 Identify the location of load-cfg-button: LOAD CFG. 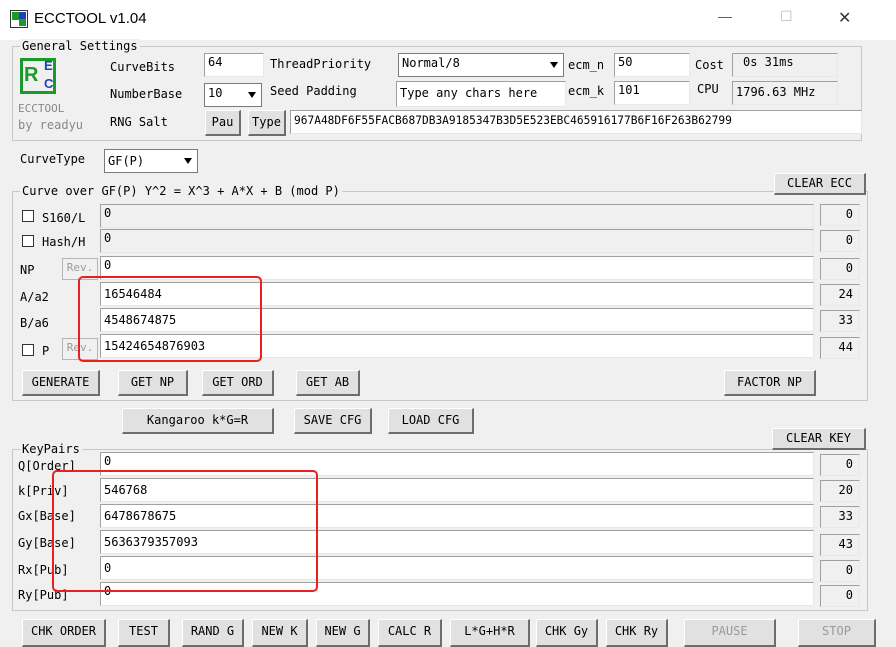
(431, 421).